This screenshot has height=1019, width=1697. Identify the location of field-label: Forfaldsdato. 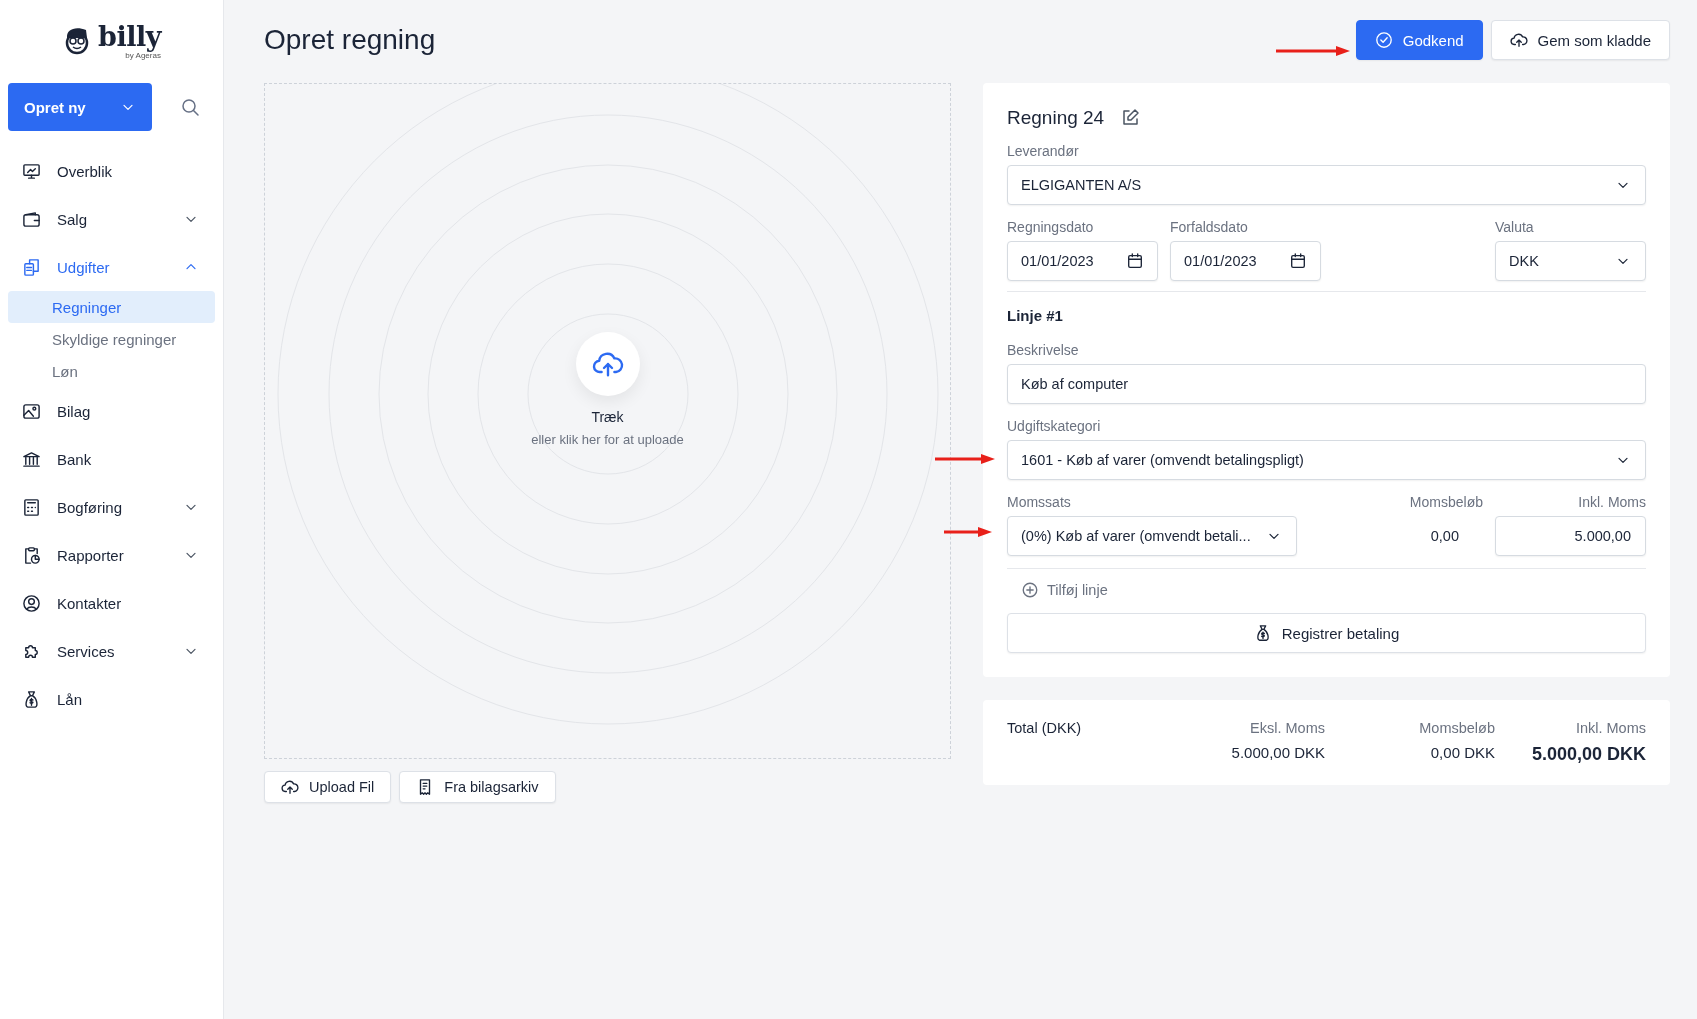
(1209, 227).